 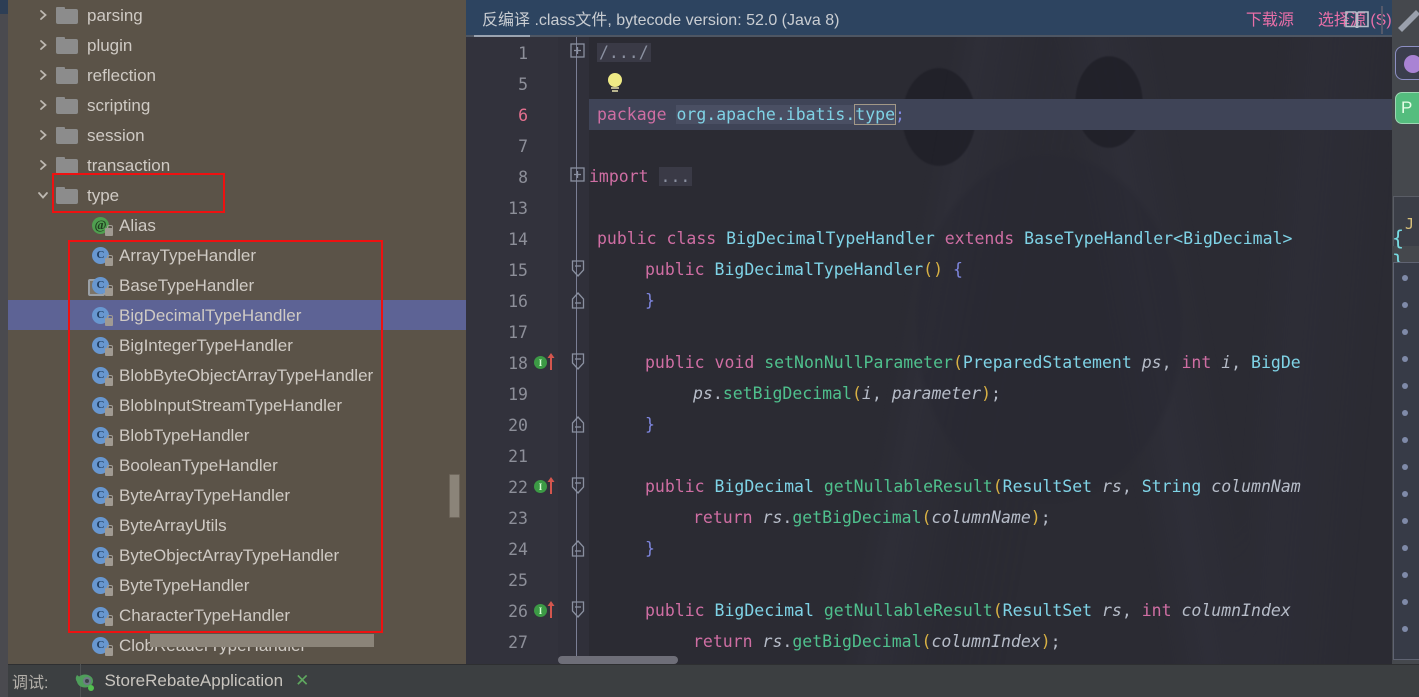 What do you see at coordinates (709, 680) in the screenshot?
I see `debug-status-bar: 调试: StoreRebateApplication ✕` at bounding box center [709, 680].